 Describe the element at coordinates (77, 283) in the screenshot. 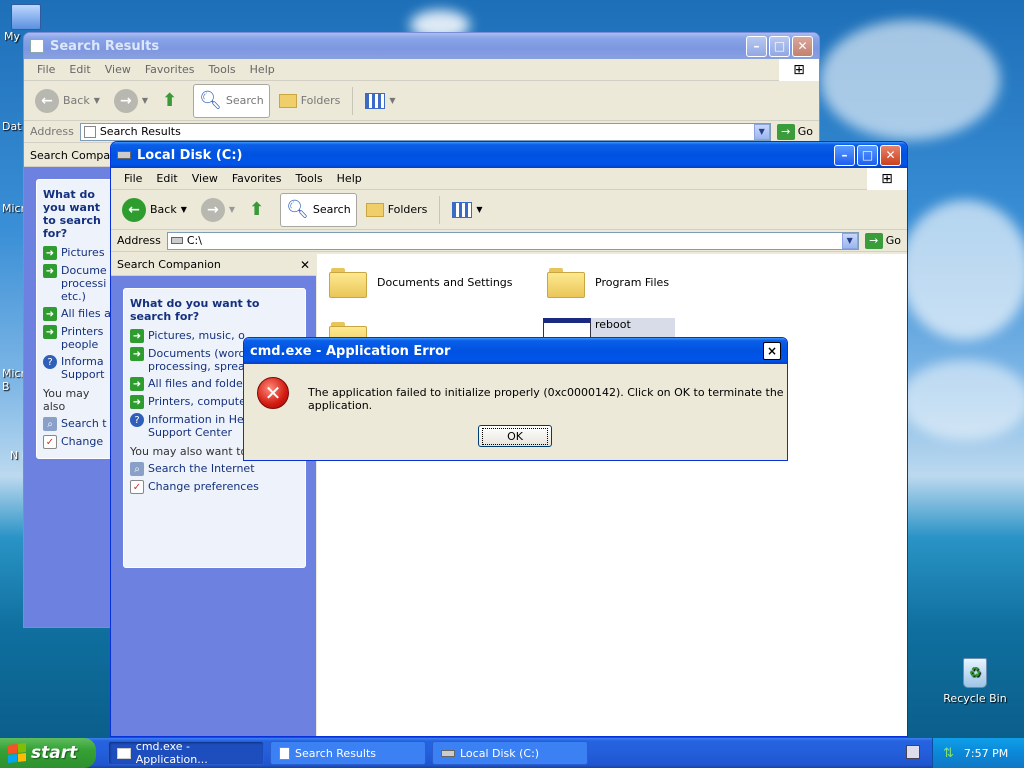

I see `option-documents: ➜ Docume processi etc.)` at that location.